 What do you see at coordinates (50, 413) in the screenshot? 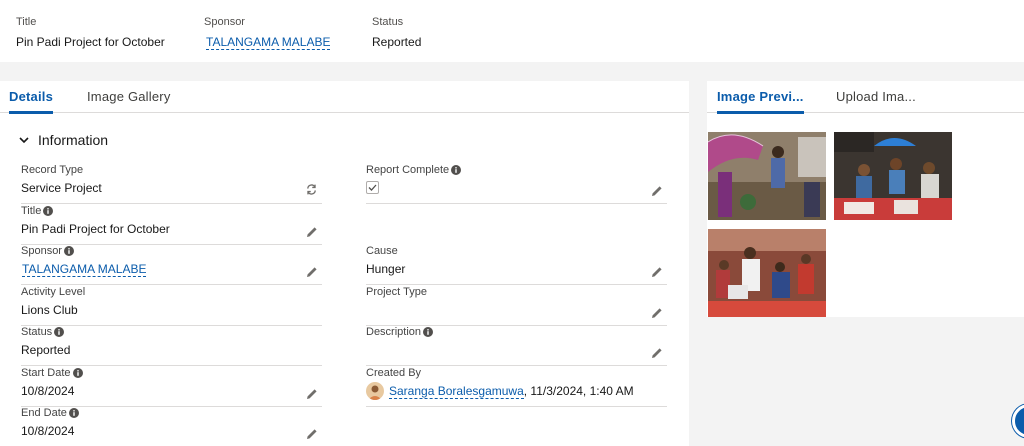
I see `field-label: End Date` at bounding box center [50, 413].